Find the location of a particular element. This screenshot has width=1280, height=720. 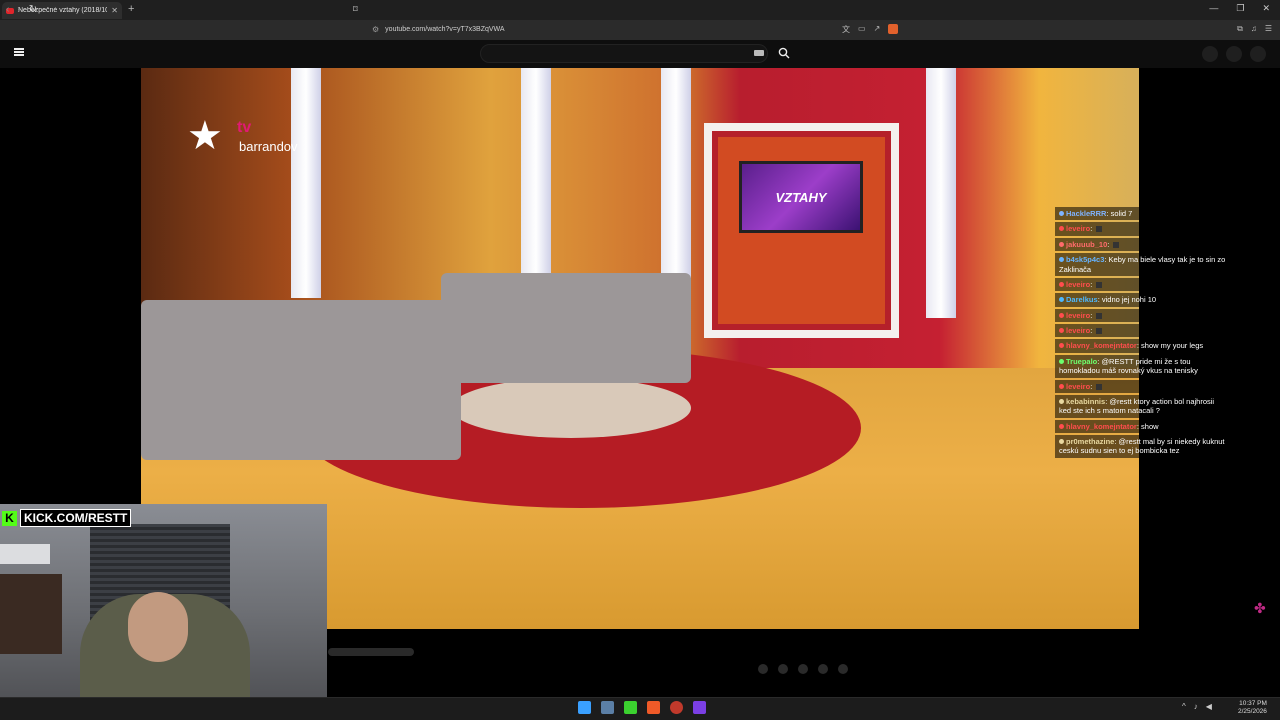

share-icon: ↗ is located at coordinates (877, 29).